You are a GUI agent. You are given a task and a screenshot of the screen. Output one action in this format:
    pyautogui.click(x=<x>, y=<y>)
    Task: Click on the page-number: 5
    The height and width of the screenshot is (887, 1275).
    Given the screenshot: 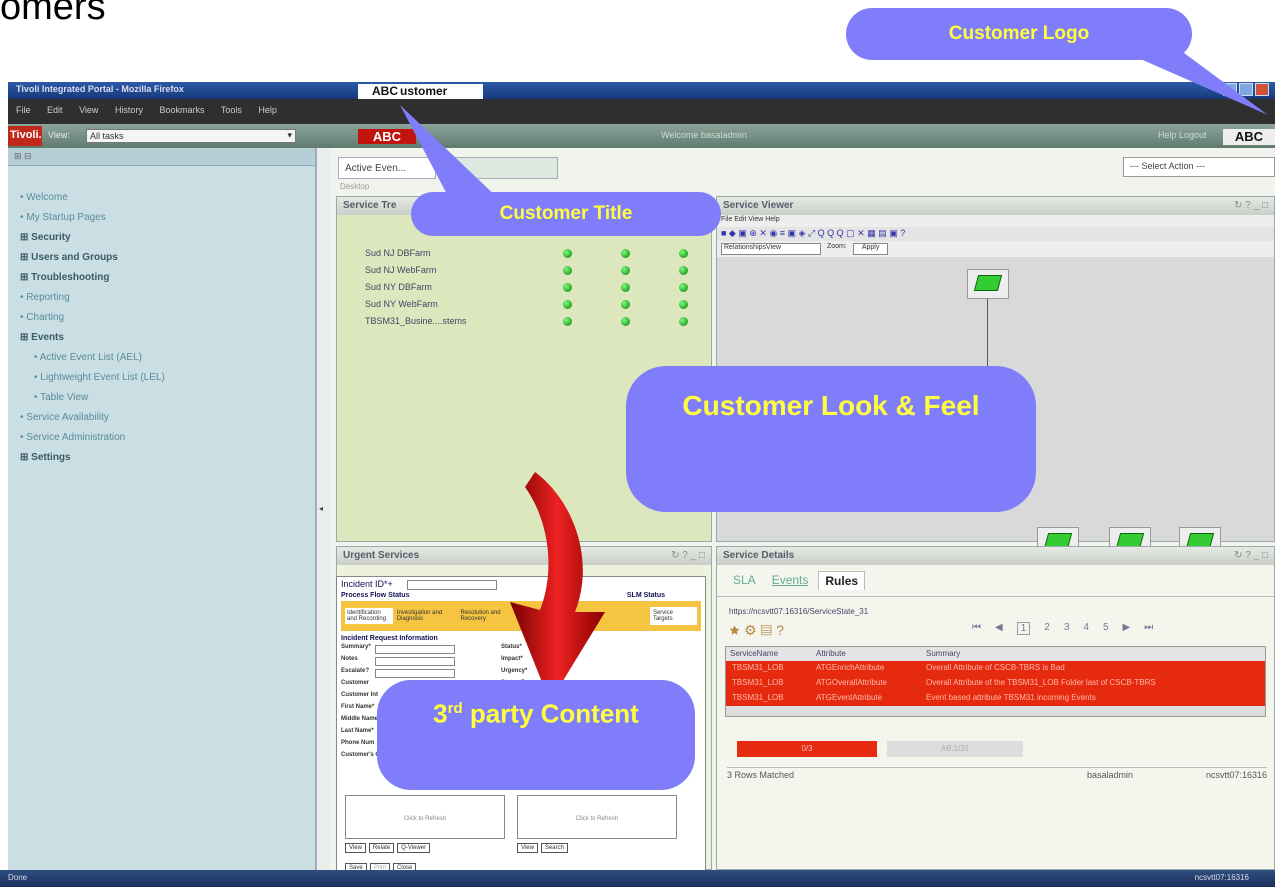 What is the action you would take?
    pyautogui.click(x=1106, y=628)
    